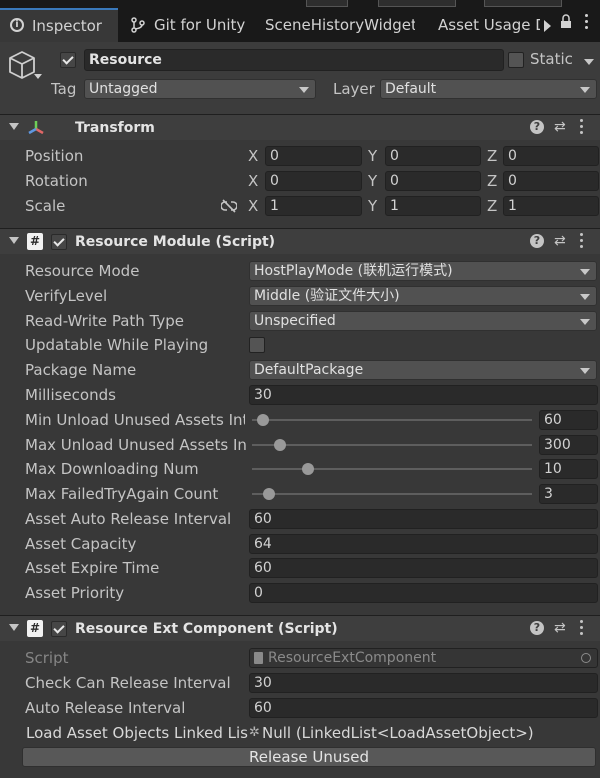  What do you see at coordinates (313, 206) in the screenshot?
I see `scale-x-field: 1` at bounding box center [313, 206].